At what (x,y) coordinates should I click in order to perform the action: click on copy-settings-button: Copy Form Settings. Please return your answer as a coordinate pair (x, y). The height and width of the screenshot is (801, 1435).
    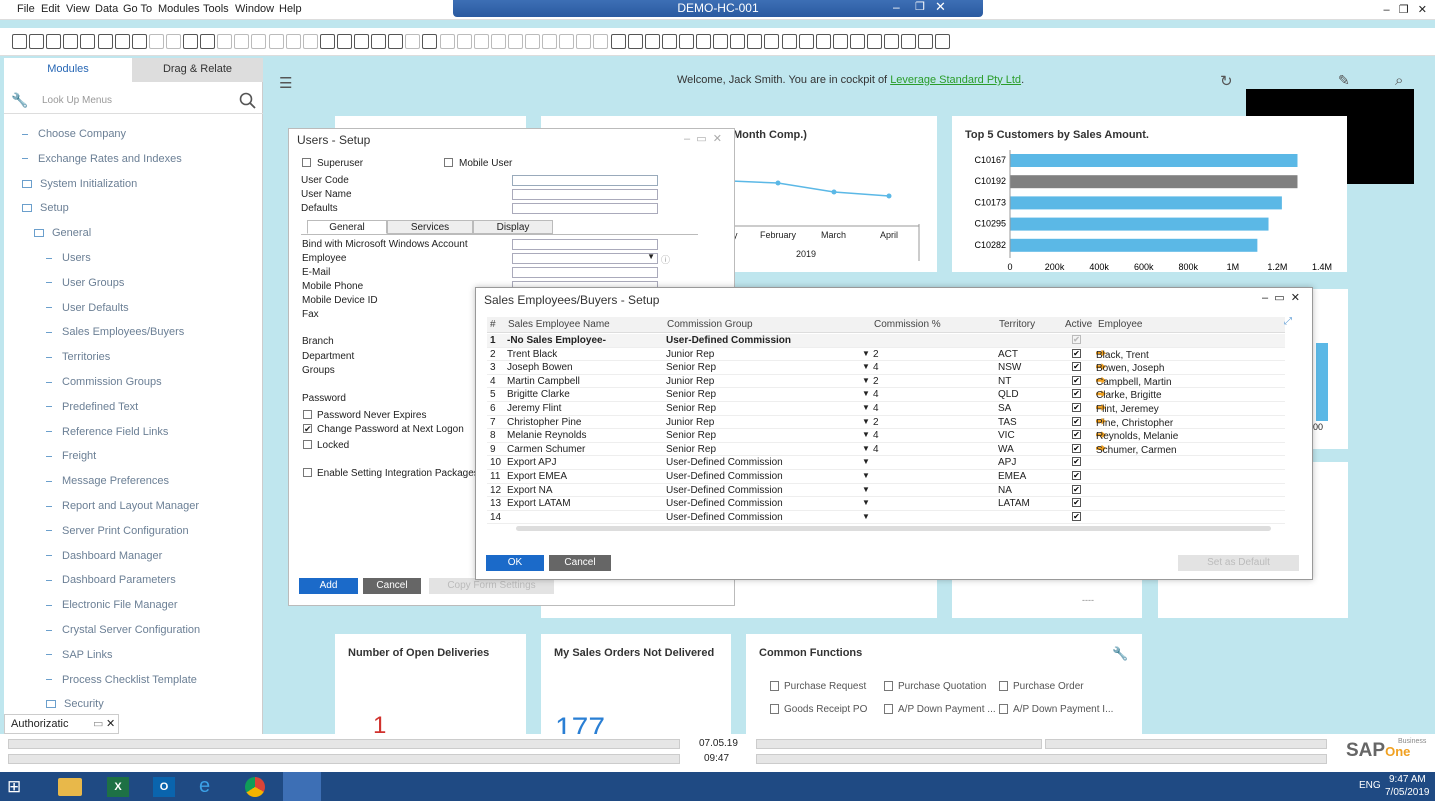
    Looking at the image, I should click on (491, 586).